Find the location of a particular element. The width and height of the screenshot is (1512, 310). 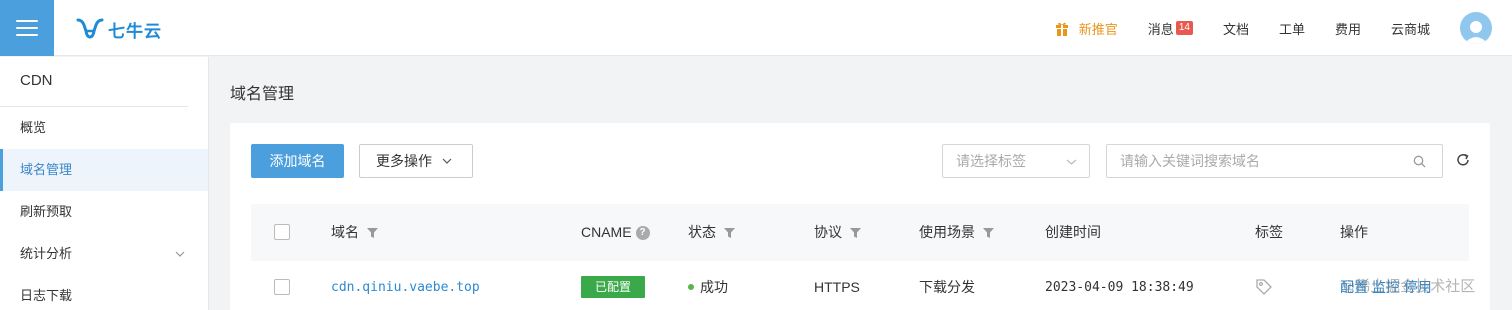

column-cname: CNAME ? is located at coordinates (615, 232).